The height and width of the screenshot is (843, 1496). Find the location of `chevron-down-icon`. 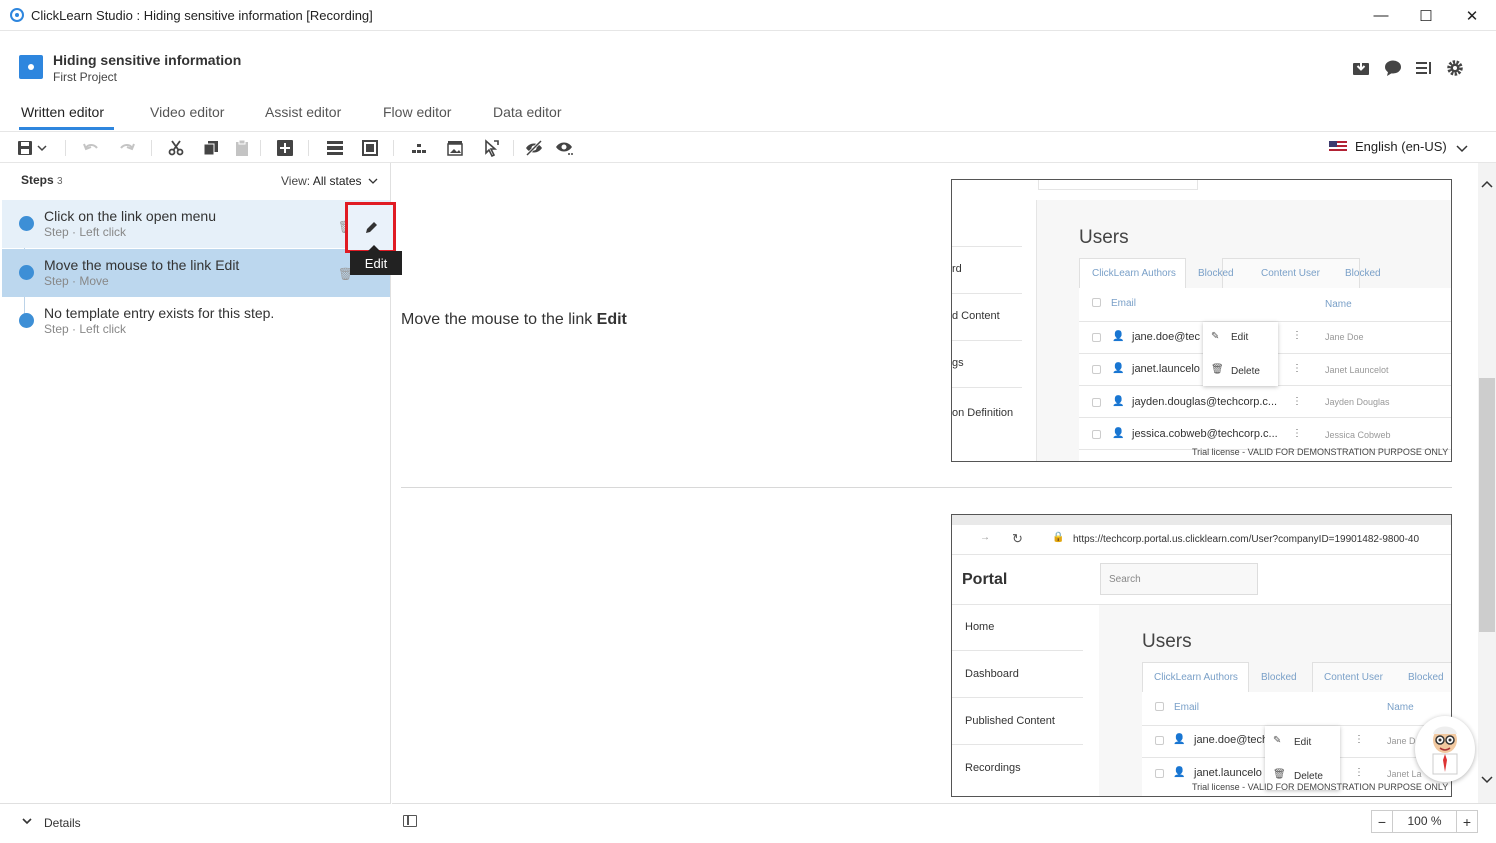

chevron-down-icon is located at coordinates (1463, 148).